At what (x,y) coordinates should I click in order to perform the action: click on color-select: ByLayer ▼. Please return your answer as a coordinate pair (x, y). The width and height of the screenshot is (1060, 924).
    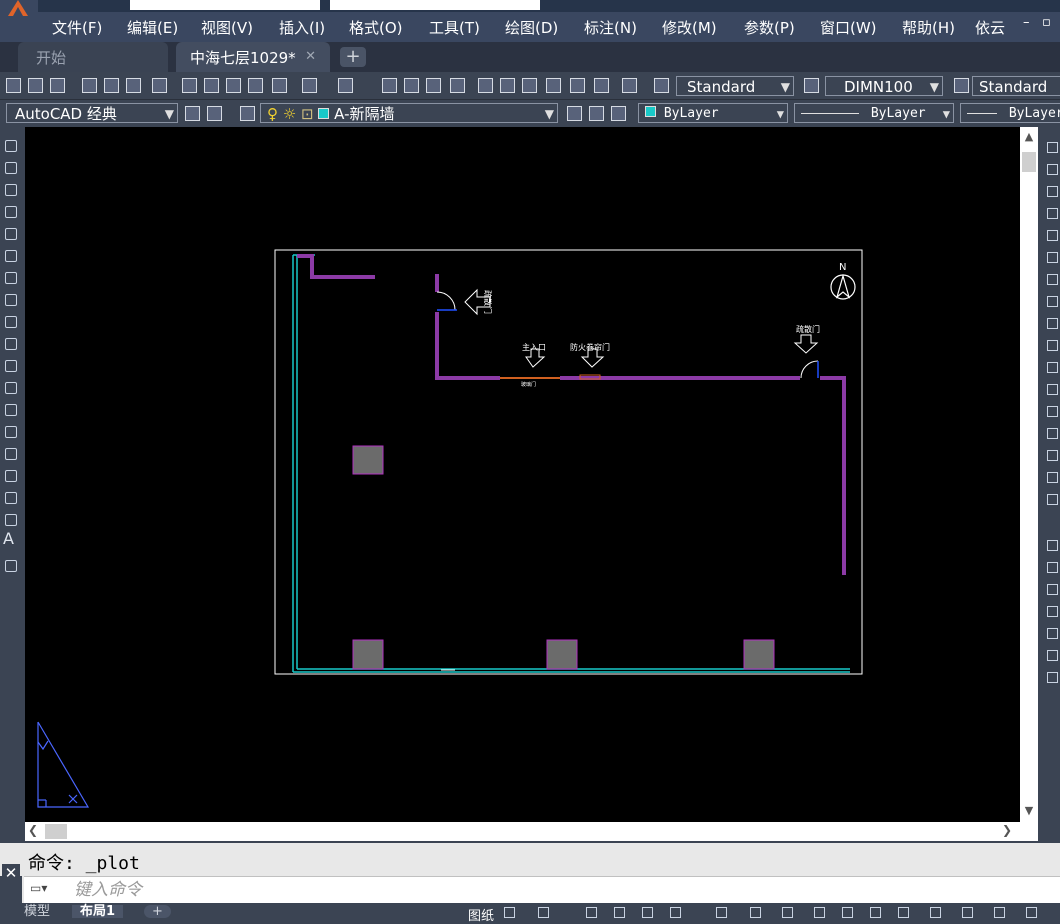
    Looking at the image, I should click on (713, 113).